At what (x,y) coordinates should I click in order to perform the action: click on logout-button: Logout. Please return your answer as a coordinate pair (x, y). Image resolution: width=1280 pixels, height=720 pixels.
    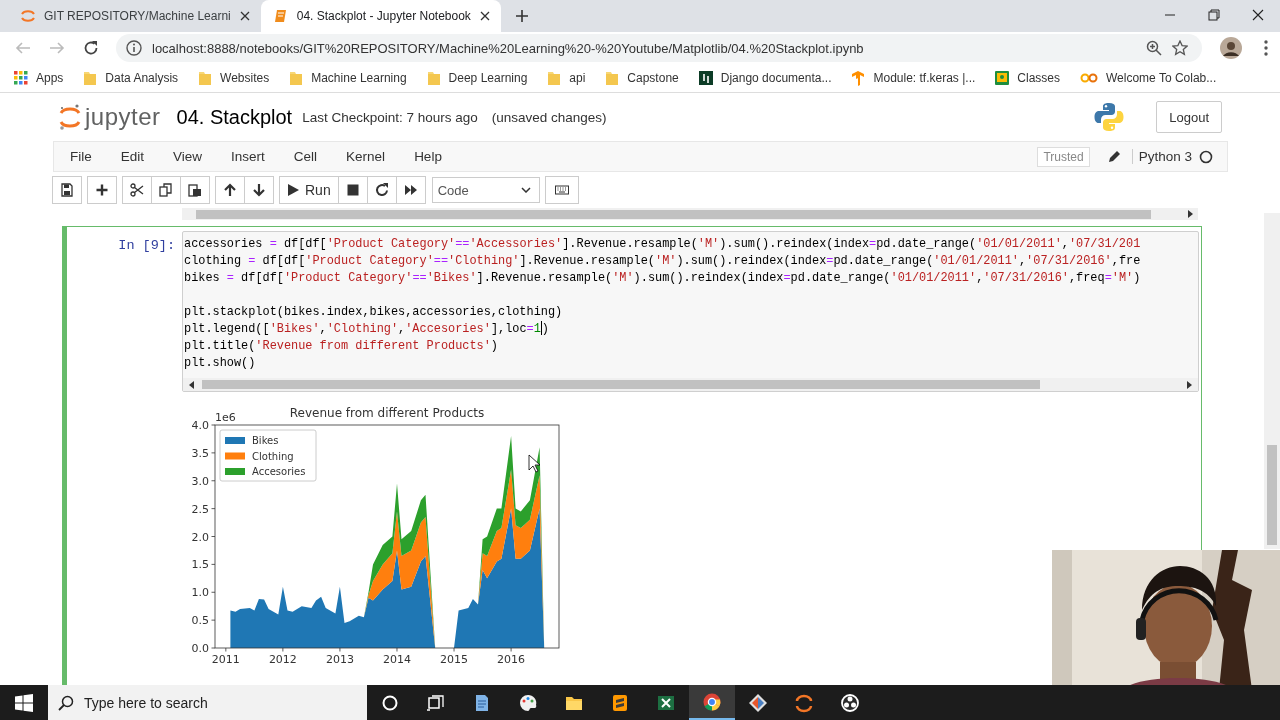
    Looking at the image, I should click on (1189, 117).